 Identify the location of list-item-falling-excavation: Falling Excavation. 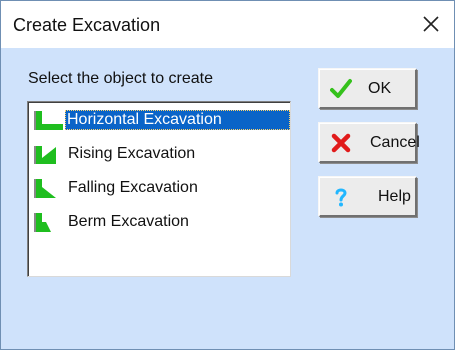
(160, 188).